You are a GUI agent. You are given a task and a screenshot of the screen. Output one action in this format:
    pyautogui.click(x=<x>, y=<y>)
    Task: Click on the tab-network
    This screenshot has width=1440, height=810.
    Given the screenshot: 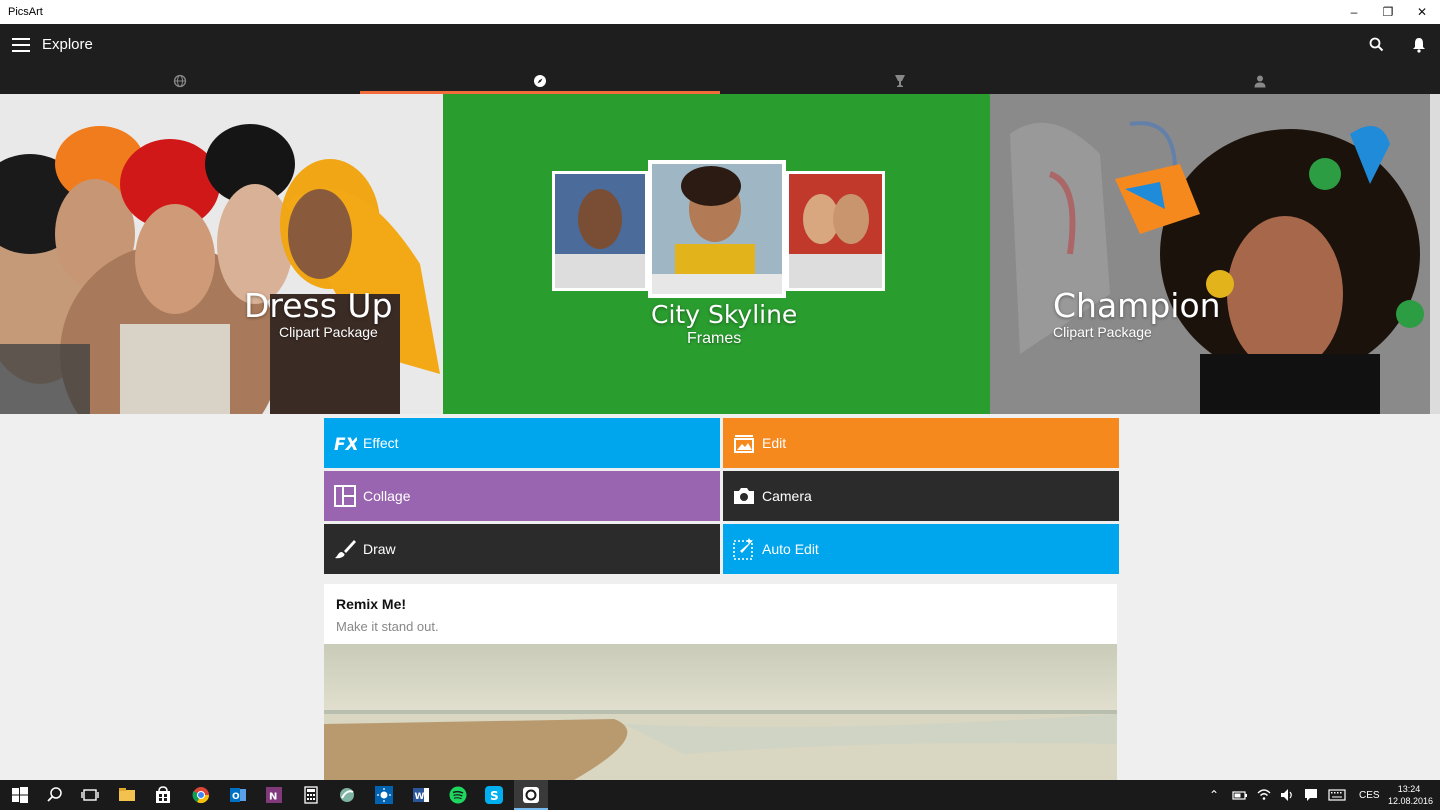 What is the action you would take?
    pyautogui.click(x=180, y=81)
    